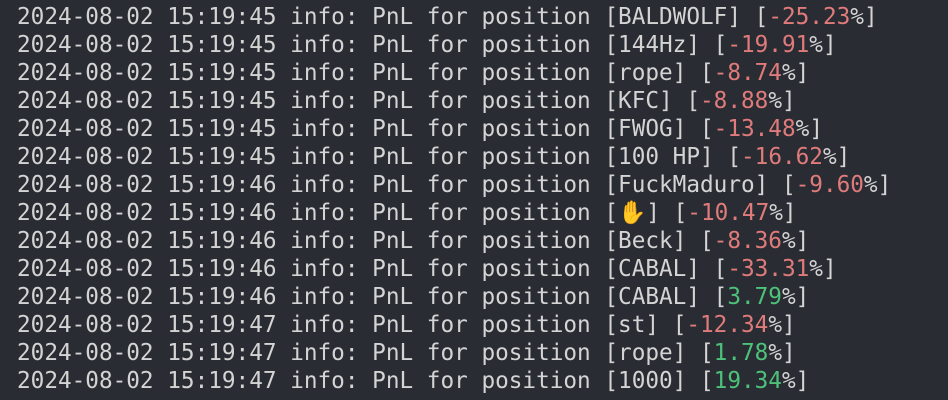  What do you see at coordinates (632, 325) in the screenshot?
I see `position-symbol: st` at bounding box center [632, 325].